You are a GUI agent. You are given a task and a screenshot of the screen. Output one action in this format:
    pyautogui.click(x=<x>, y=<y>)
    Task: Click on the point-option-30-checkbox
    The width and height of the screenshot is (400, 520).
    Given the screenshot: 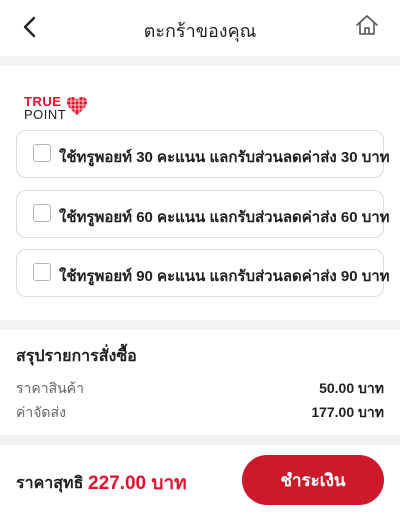 What is the action you would take?
    pyautogui.click(x=42, y=153)
    